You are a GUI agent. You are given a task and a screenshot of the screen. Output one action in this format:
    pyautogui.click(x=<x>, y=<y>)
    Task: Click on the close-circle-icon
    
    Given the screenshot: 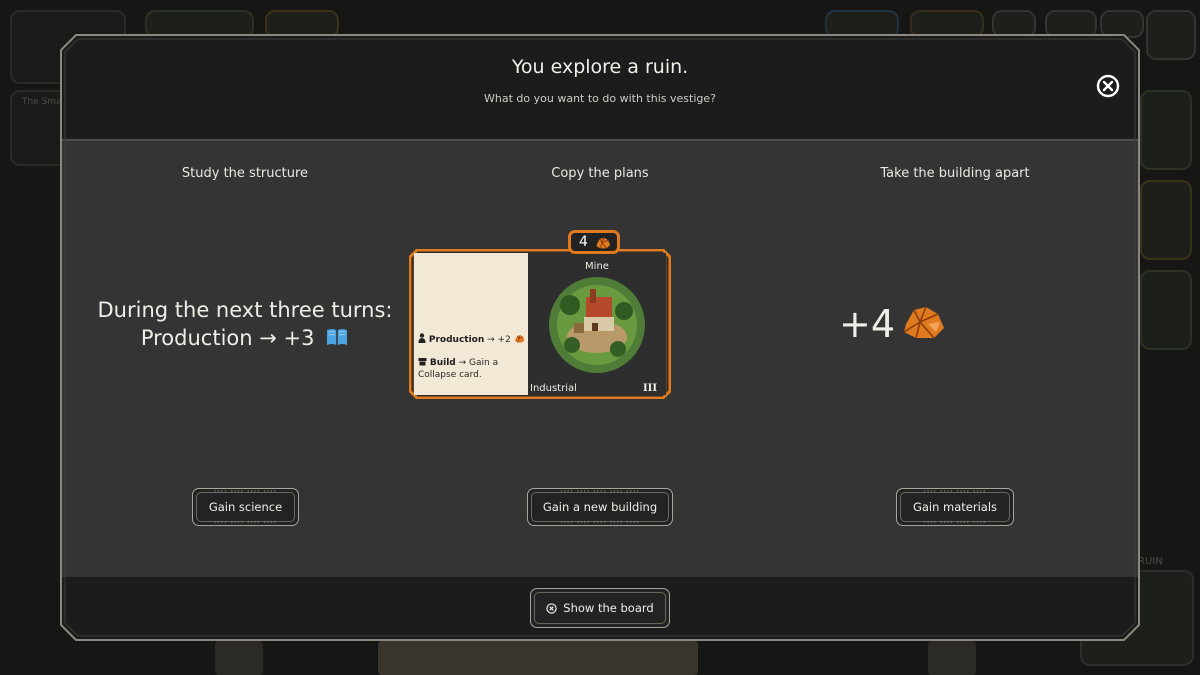 What is the action you would take?
    pyautogui.click(x=1108, y=86)
    